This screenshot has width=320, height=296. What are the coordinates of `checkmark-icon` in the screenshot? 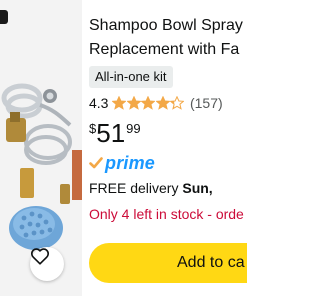 It's located at (96, 163).